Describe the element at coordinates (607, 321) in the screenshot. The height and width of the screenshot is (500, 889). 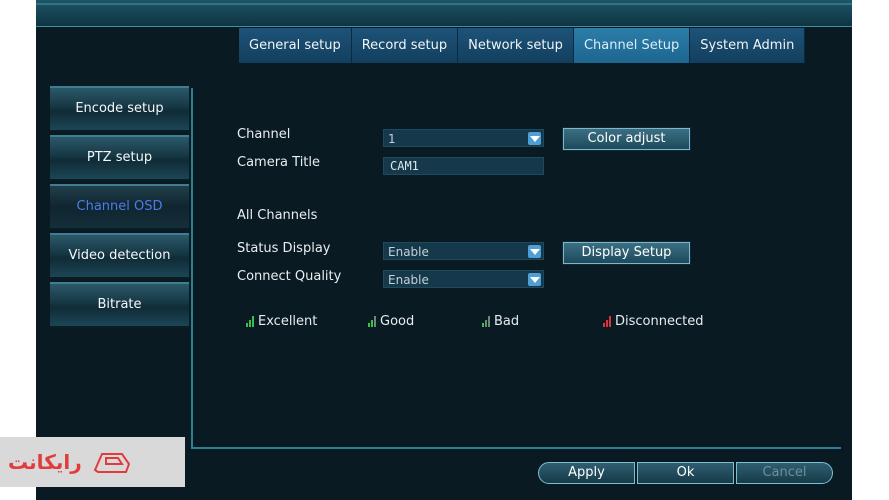
I see `signal-disconnected-icon` at that location.